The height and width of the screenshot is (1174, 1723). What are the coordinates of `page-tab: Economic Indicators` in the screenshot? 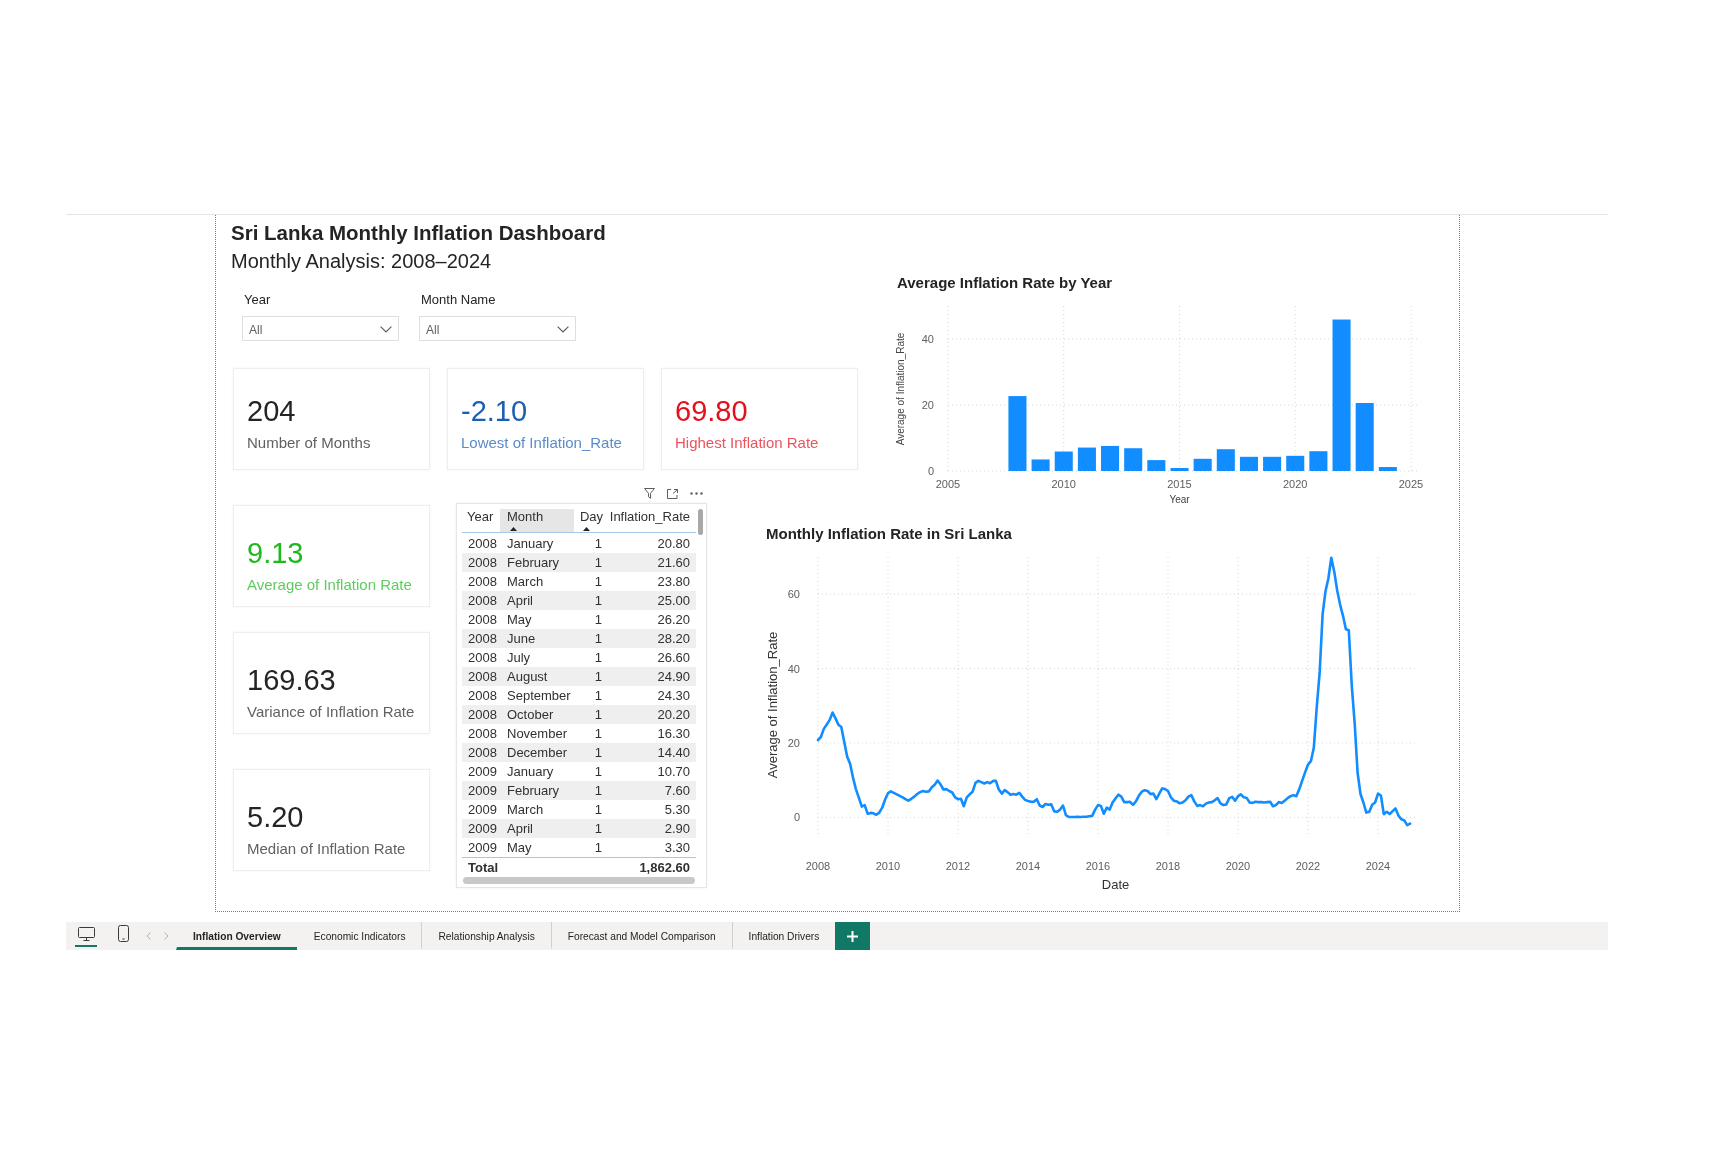 It's located at (359, 936).